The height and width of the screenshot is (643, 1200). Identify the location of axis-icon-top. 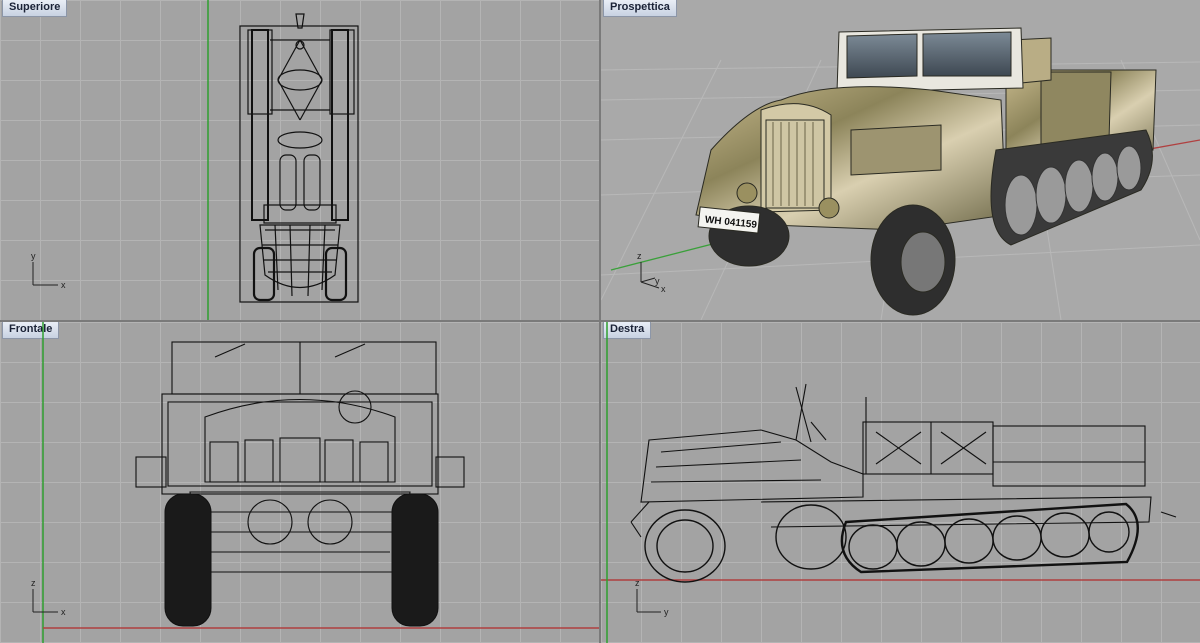
(45, 274).